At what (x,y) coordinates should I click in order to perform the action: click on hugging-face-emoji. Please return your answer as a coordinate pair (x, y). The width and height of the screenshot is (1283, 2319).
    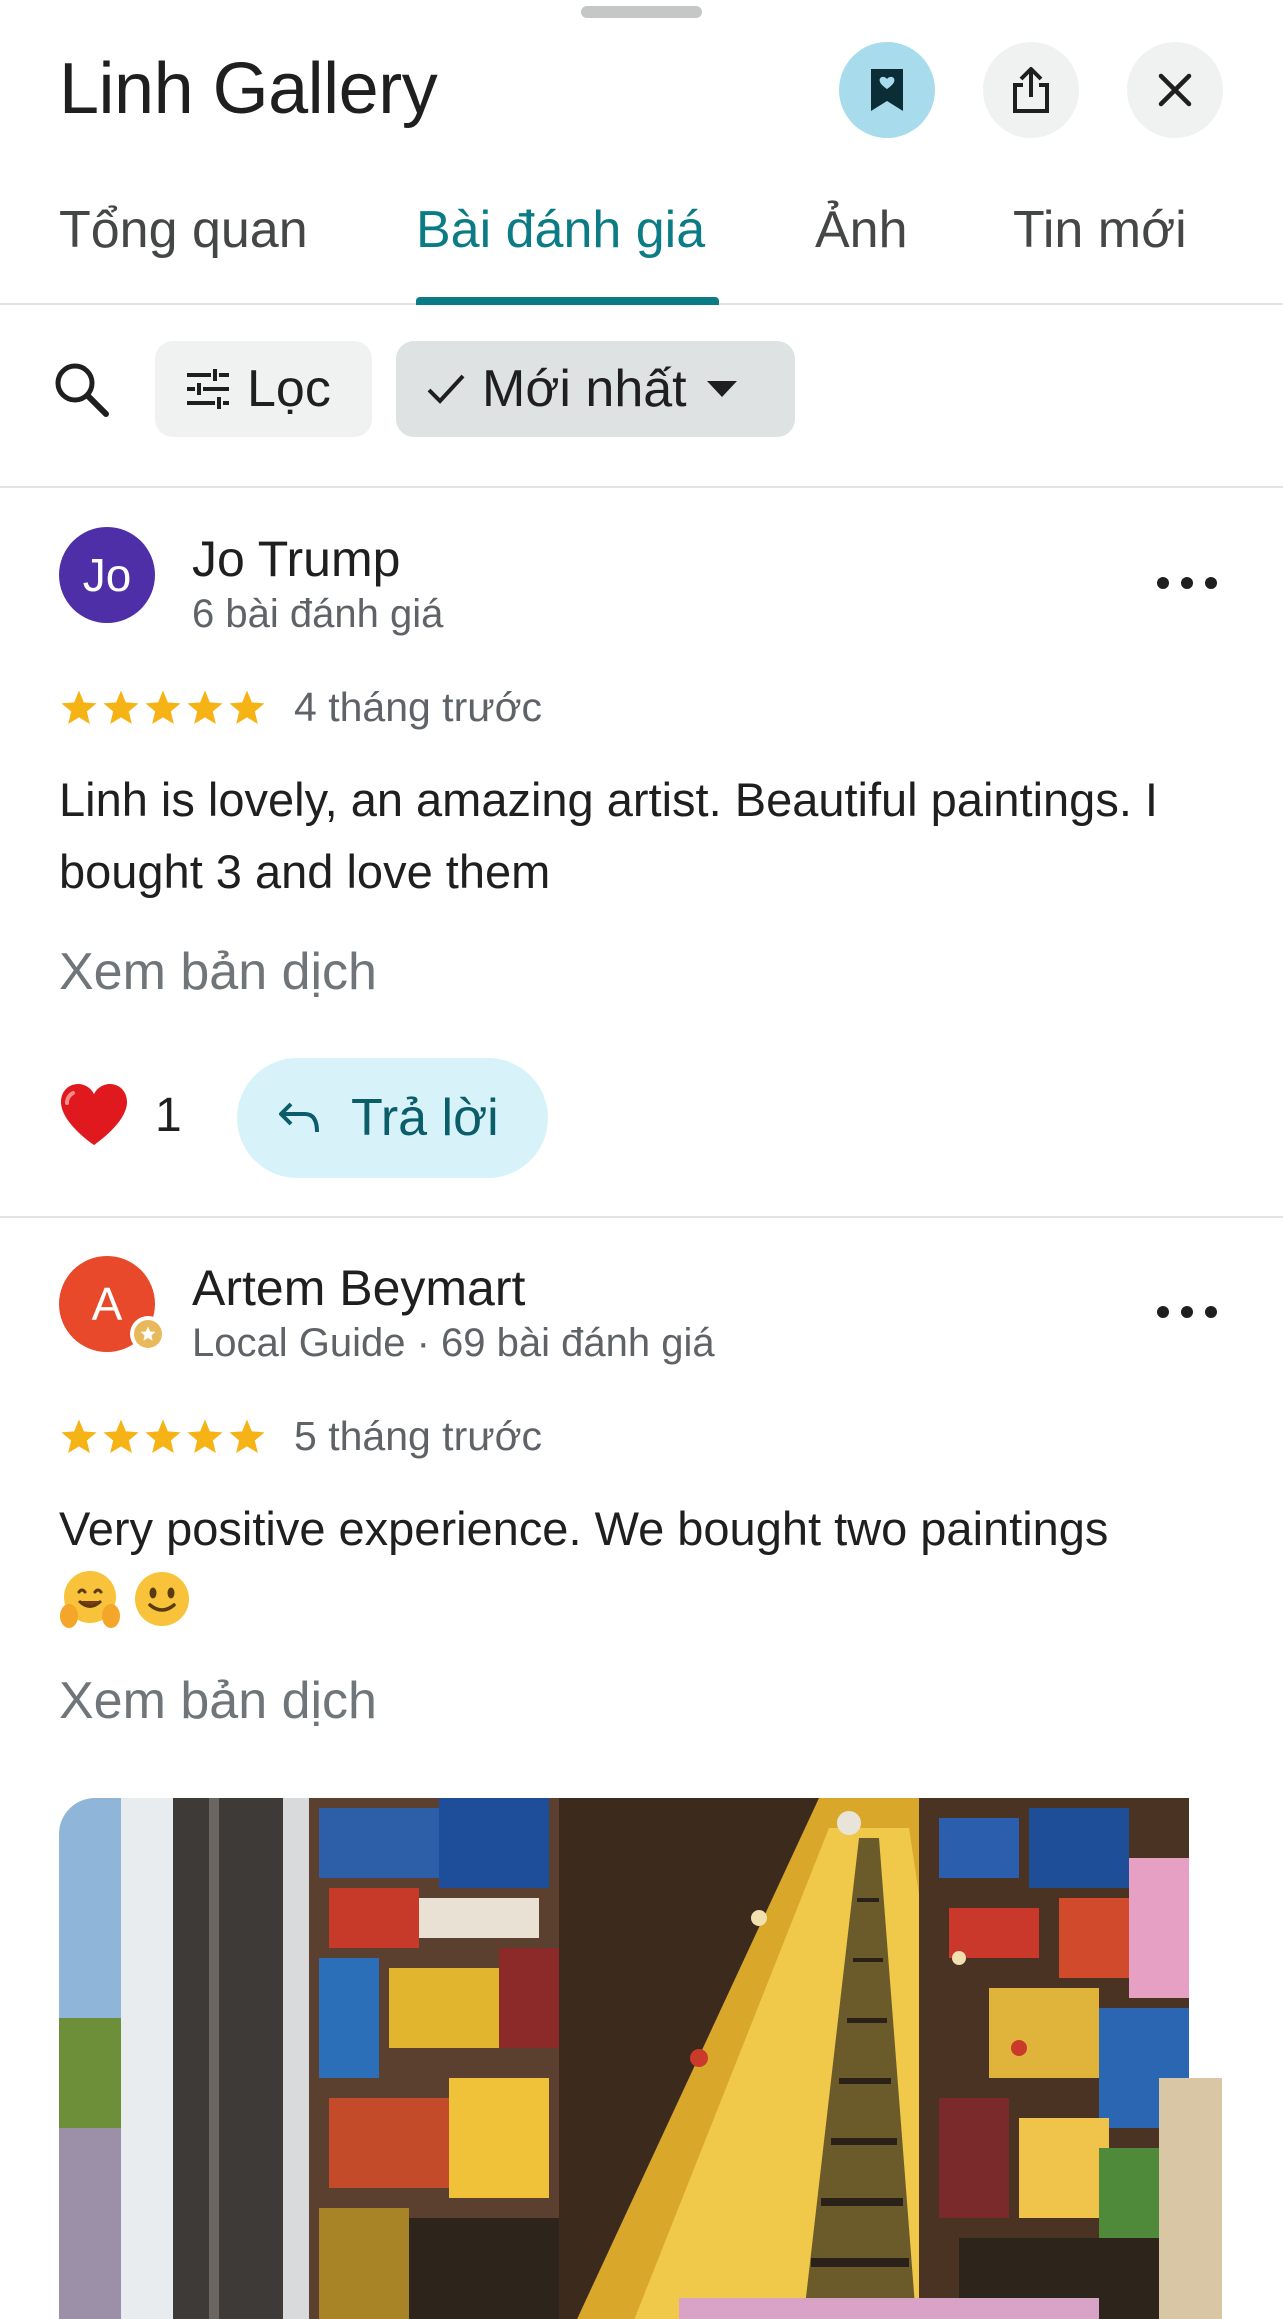
    Looking at the image, I should click on (90, 1599).